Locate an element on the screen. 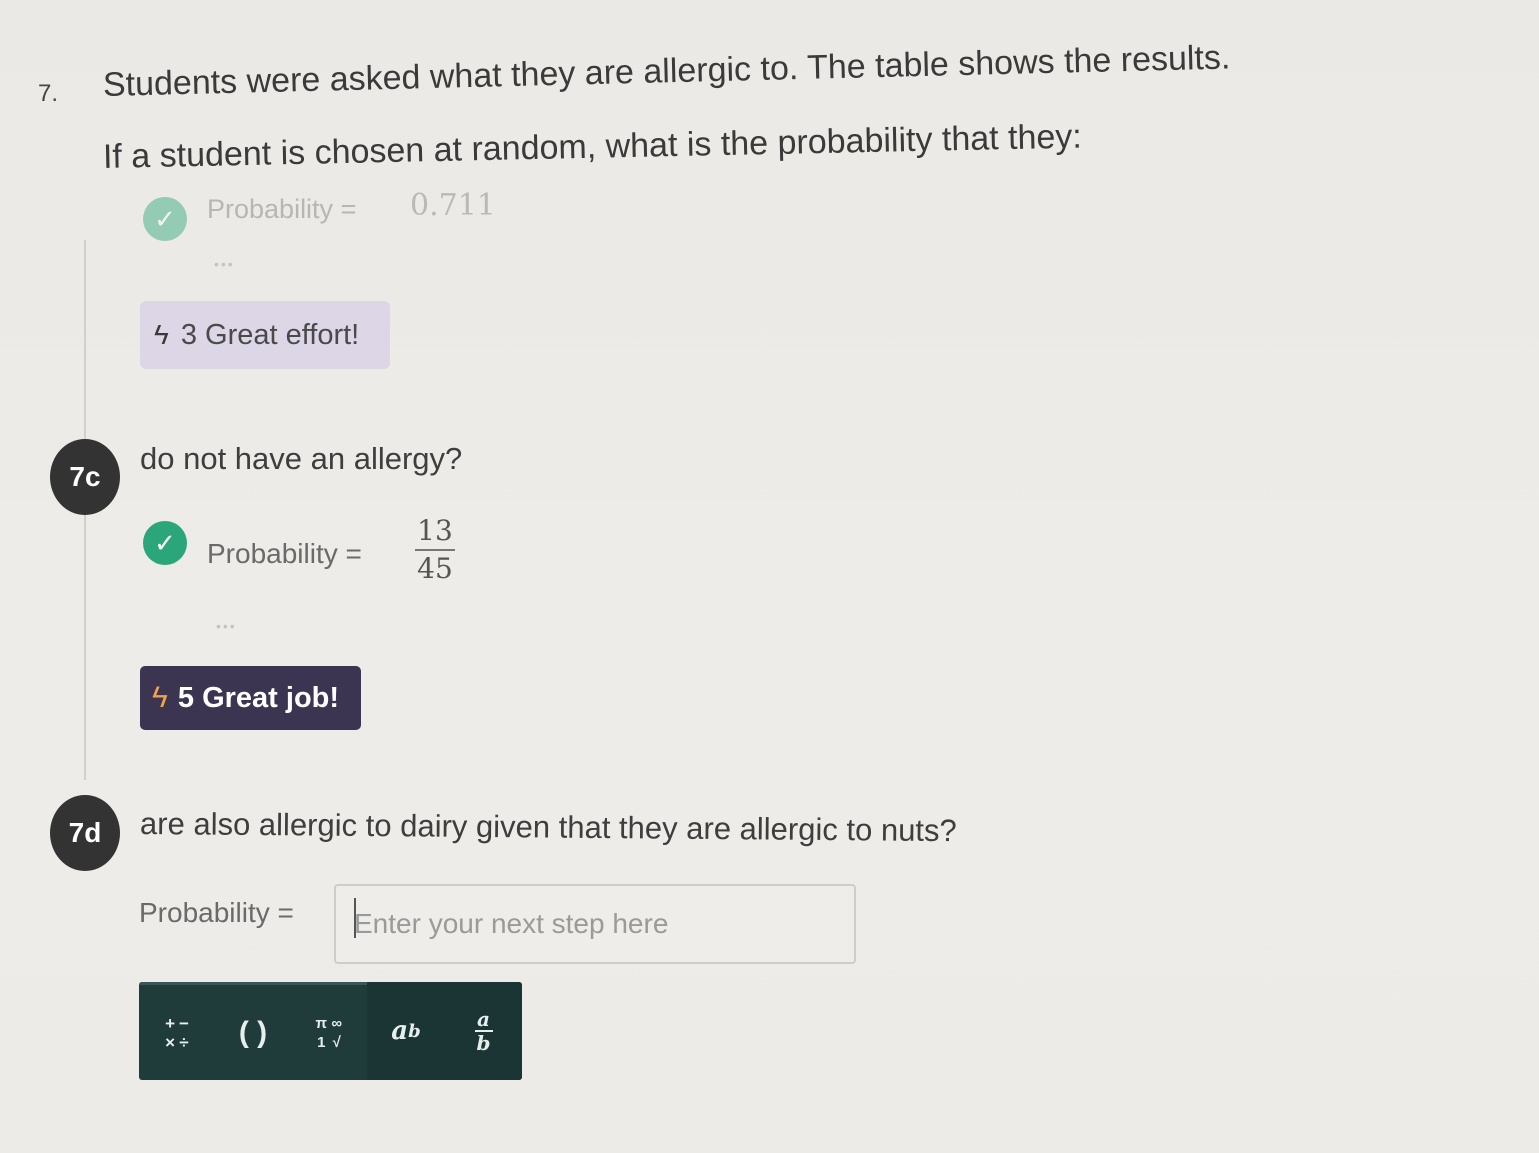  badge-text: 5 Great job! is located at coordinates (258, 697).